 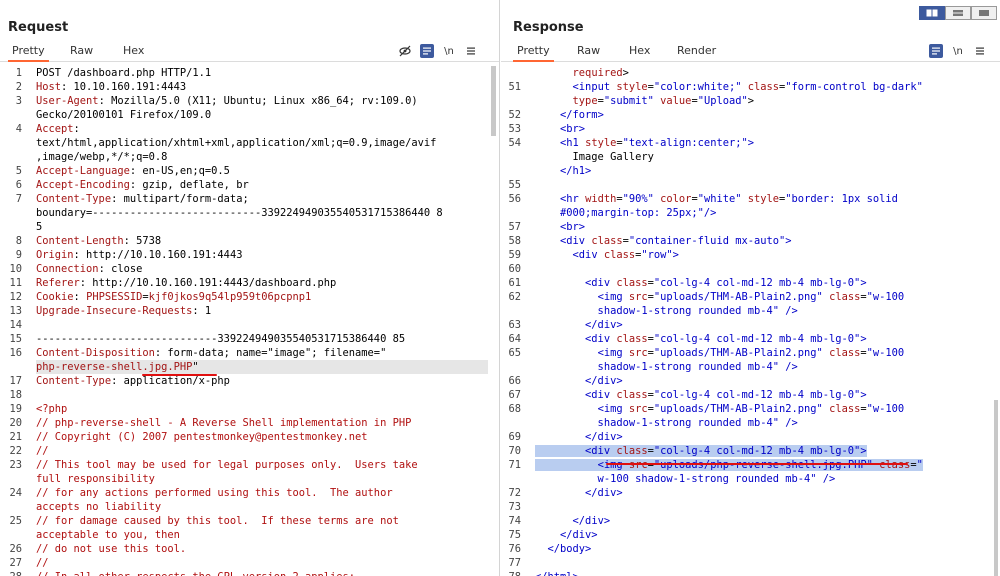 I want to click on code-line: </h1>, so click(x=765, y=171).